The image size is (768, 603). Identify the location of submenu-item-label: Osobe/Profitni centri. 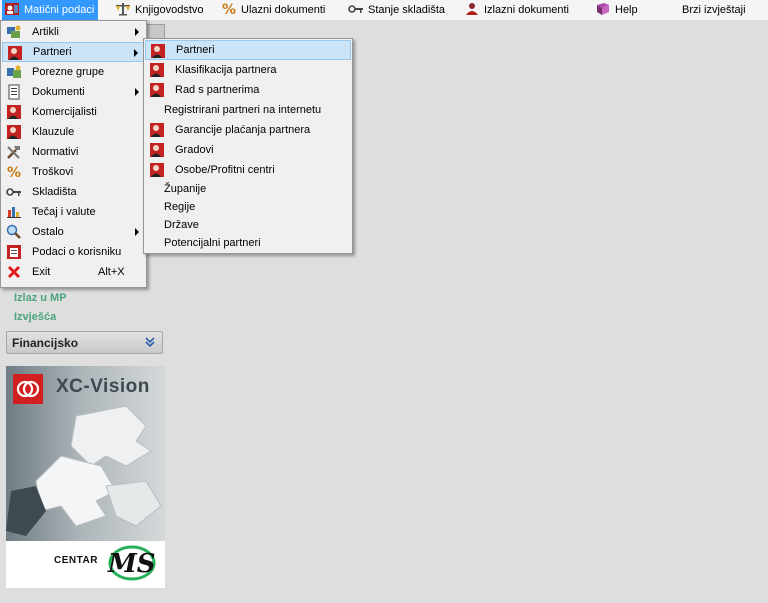
(225, 170).